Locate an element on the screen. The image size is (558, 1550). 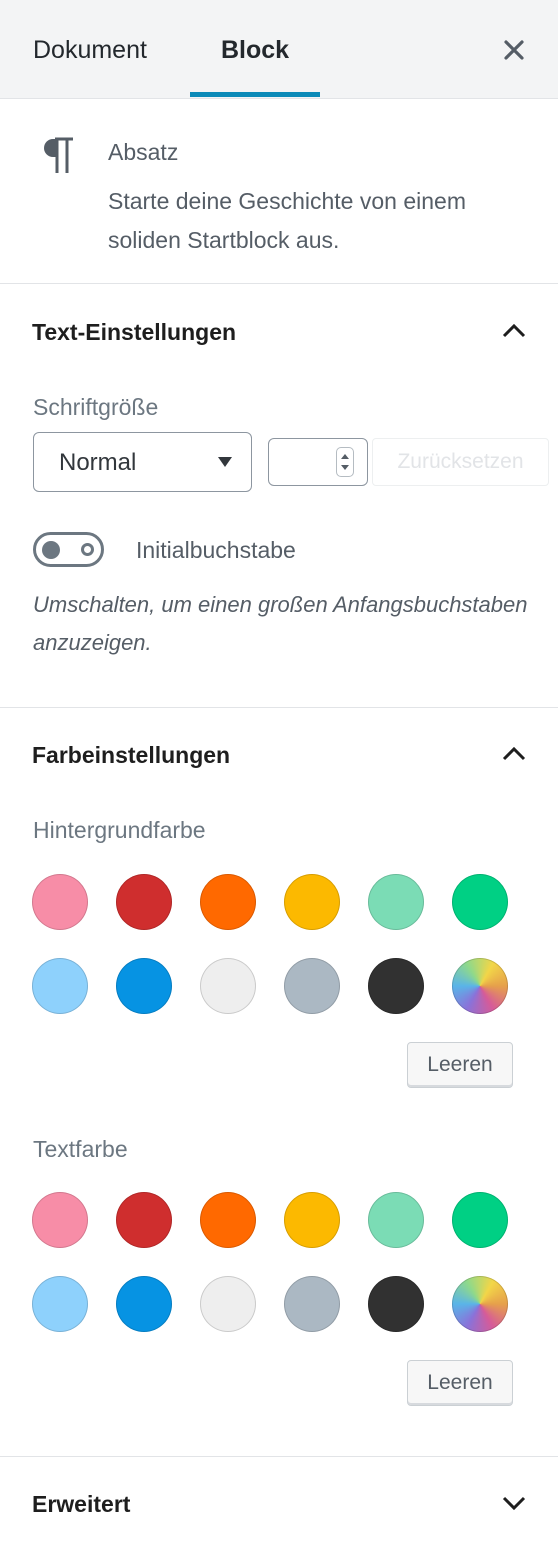
sidebar-header: Dokument Block is located at coordinates (279, 49).